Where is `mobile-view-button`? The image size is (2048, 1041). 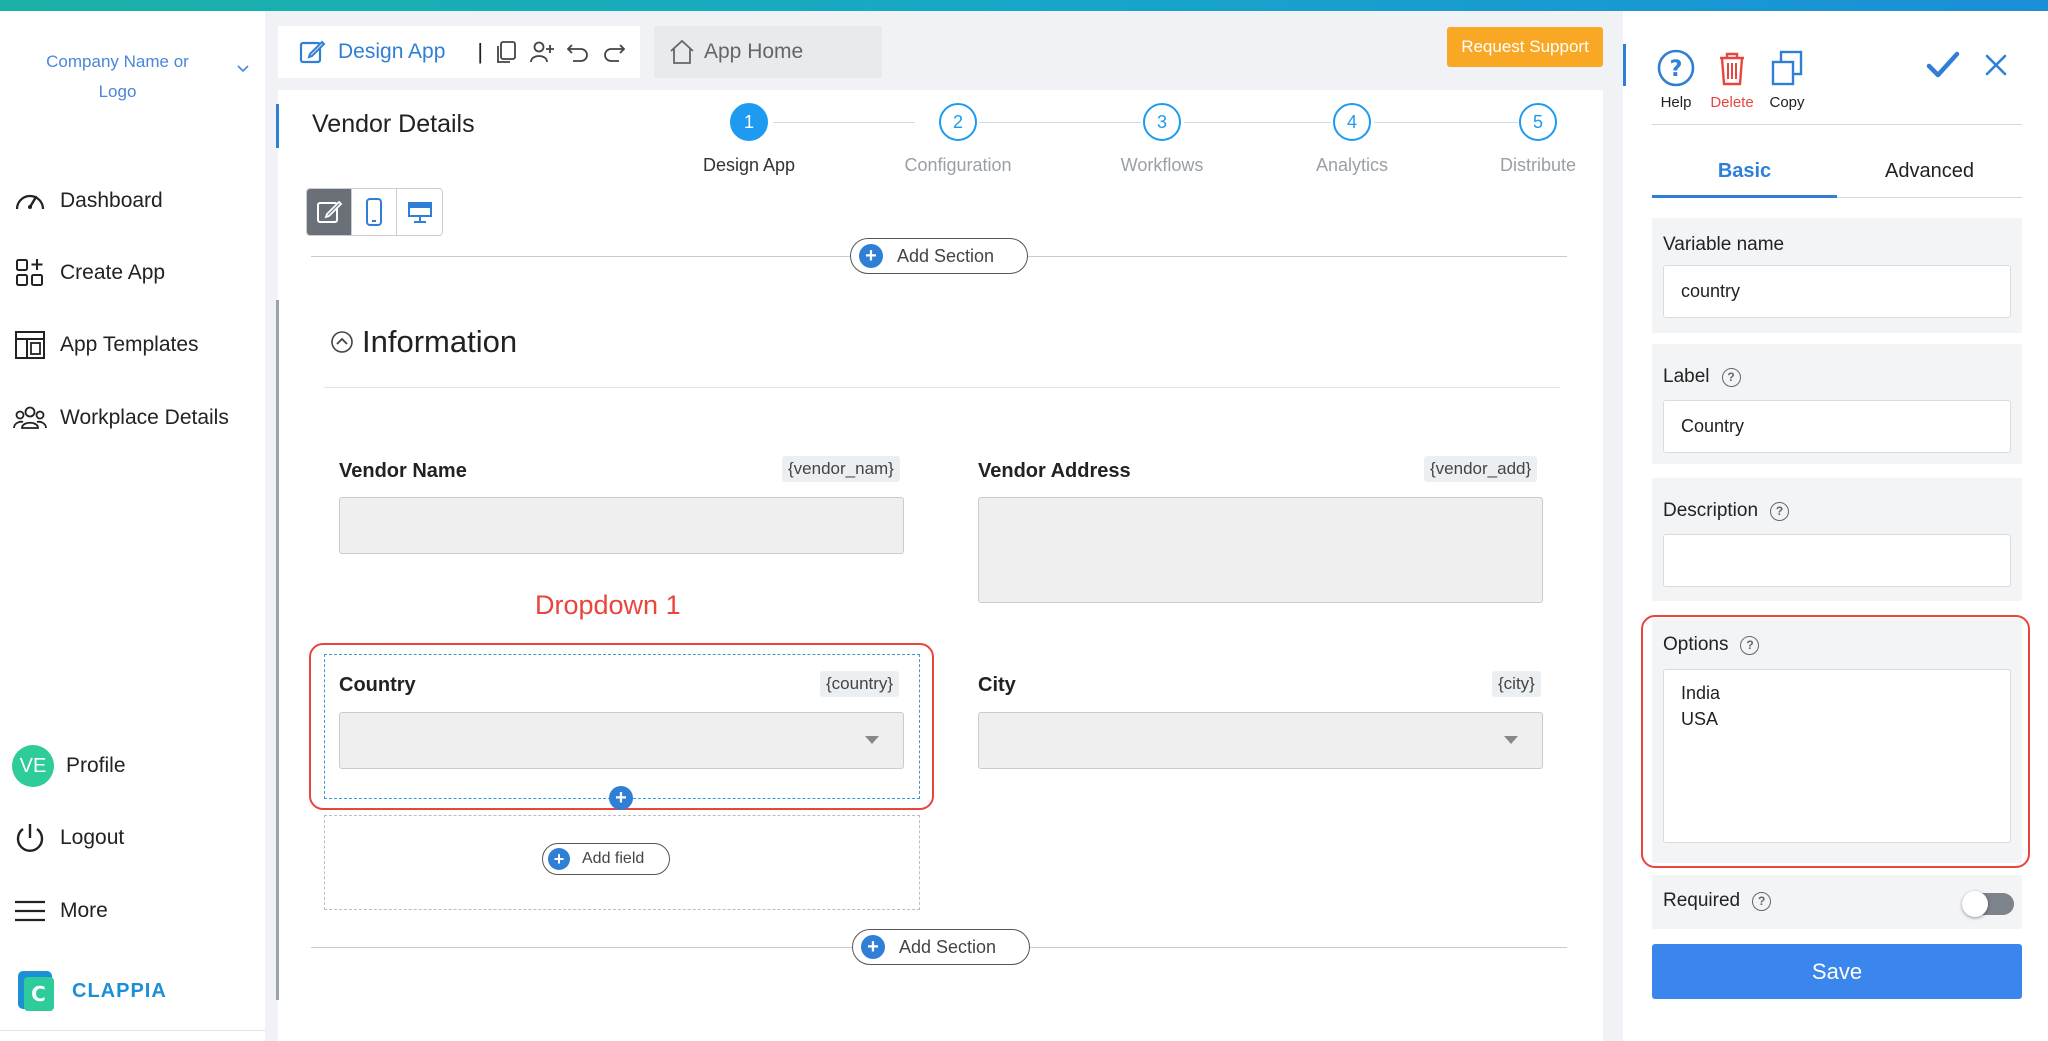
mobile-view-button is located at coordinates (374, 212).